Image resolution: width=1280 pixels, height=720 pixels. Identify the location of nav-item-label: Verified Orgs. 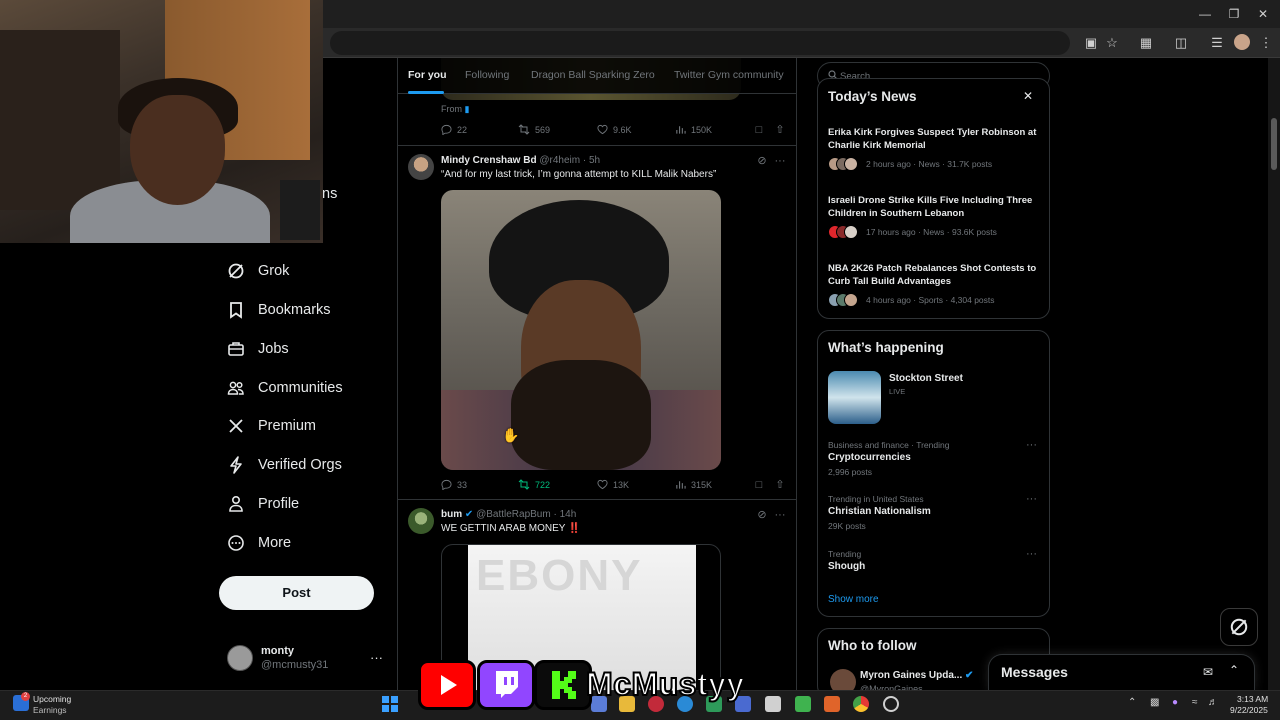
(300, 465).